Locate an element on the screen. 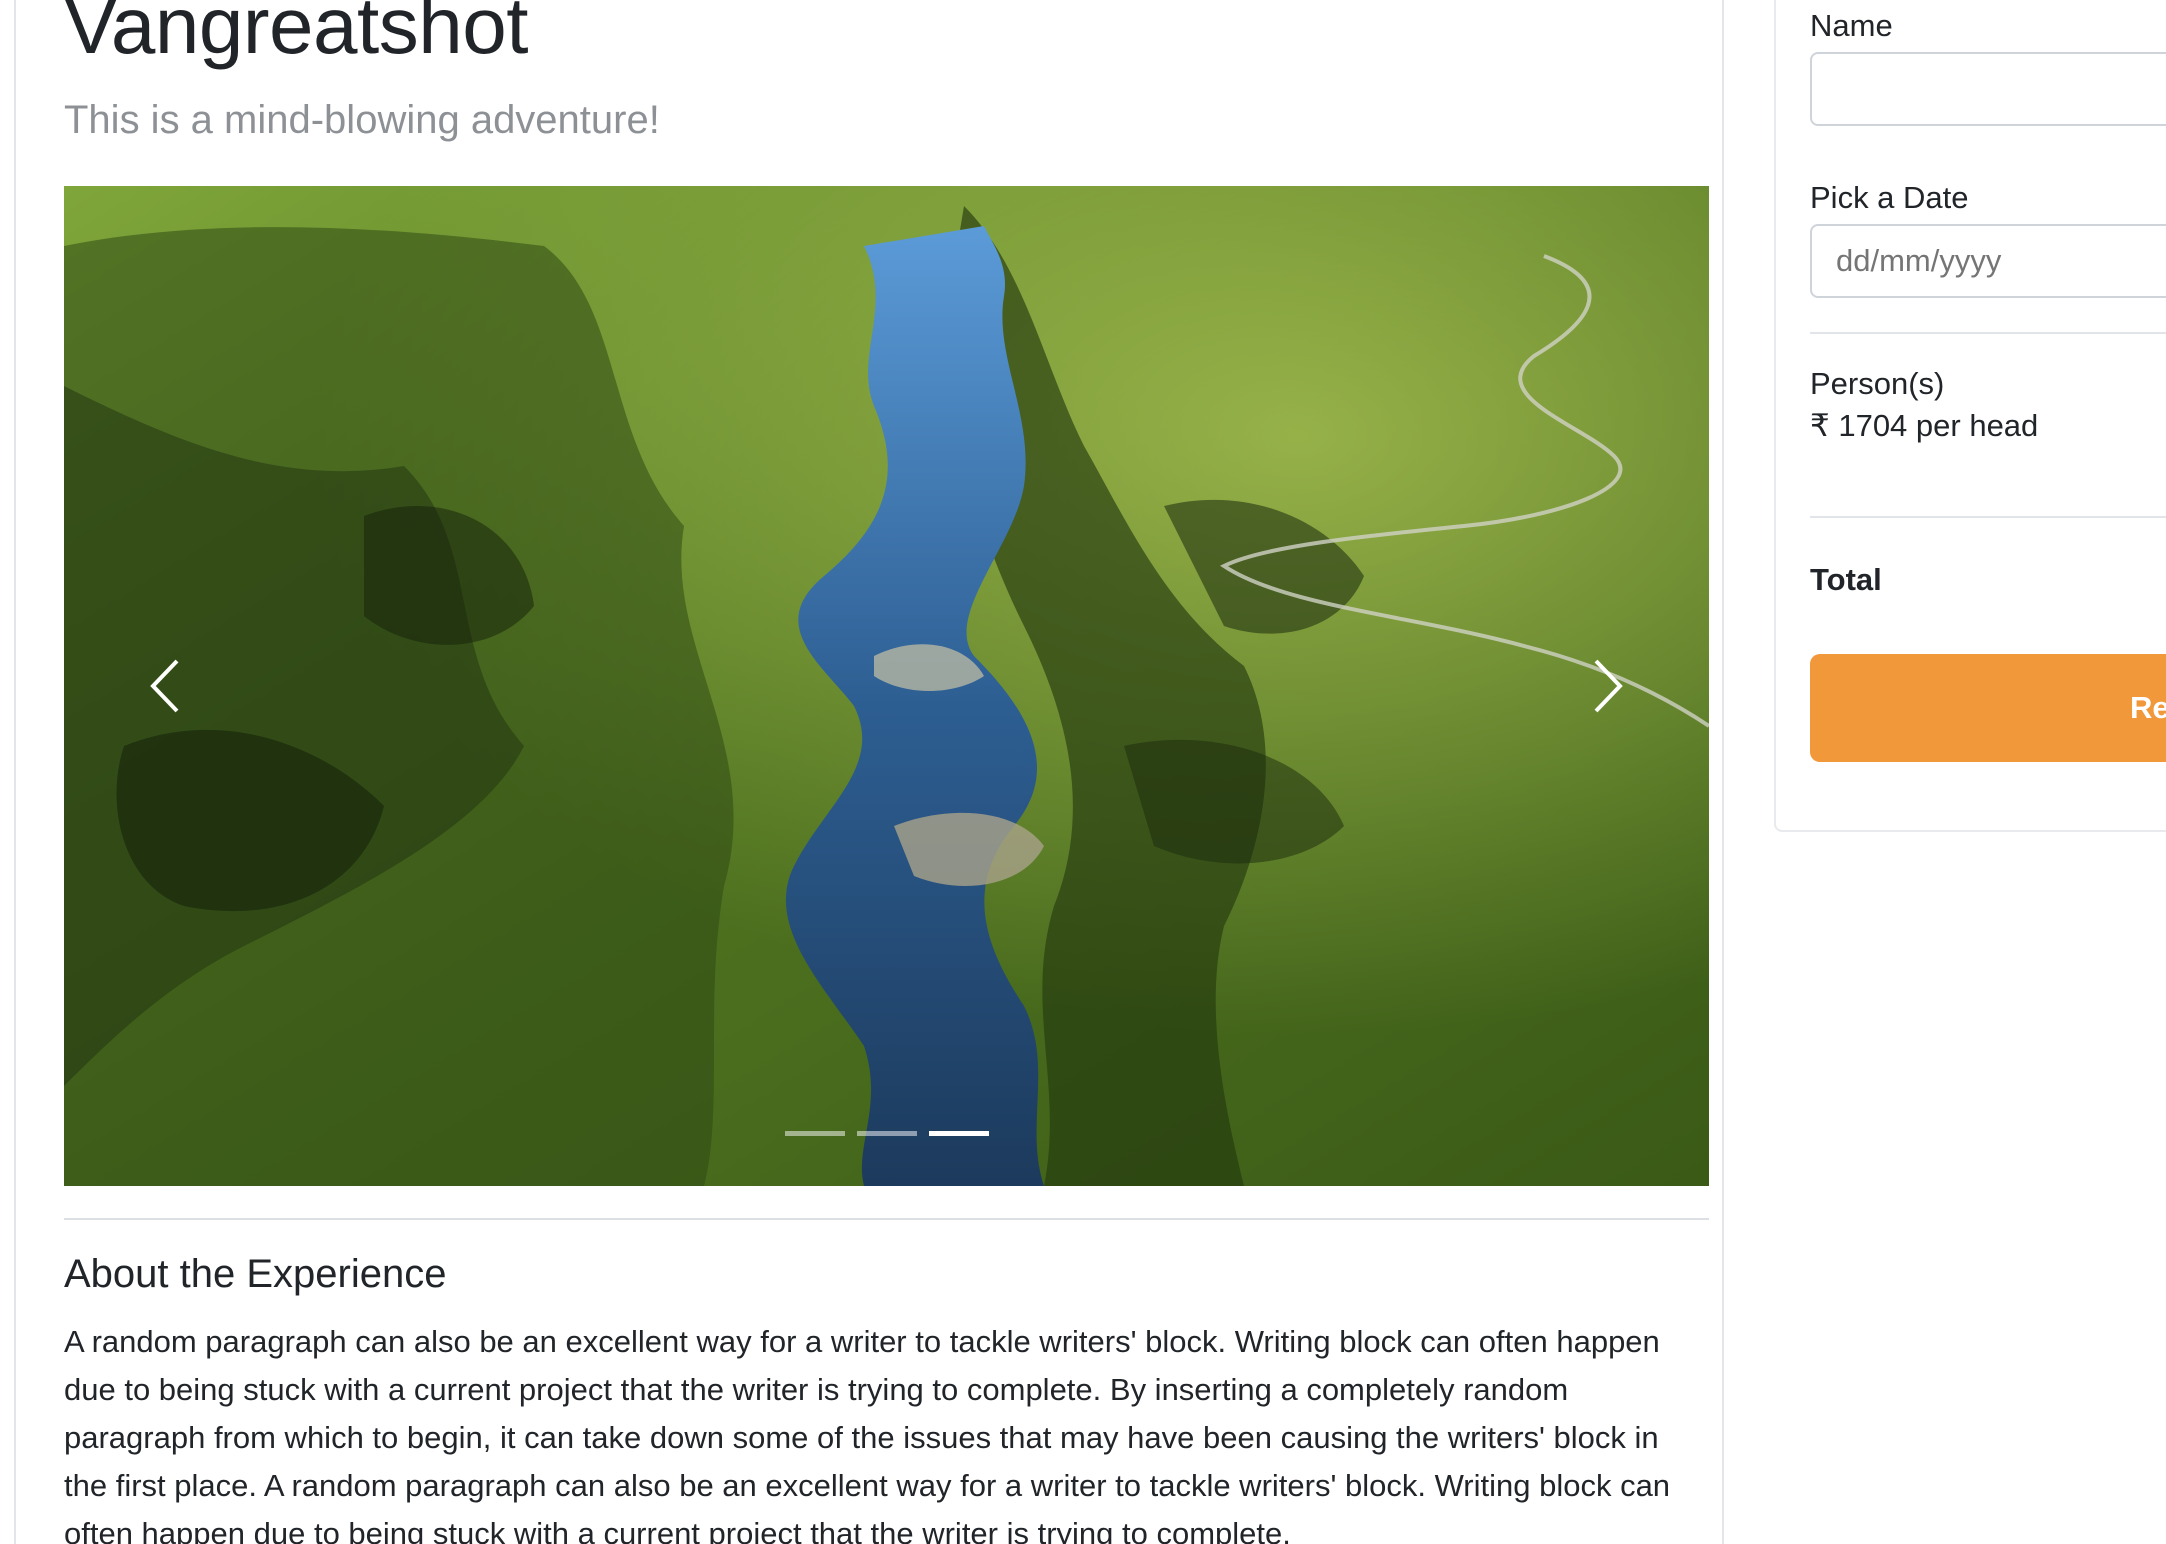  persons-label: Person(s) is located at coordinates (1877, 383).